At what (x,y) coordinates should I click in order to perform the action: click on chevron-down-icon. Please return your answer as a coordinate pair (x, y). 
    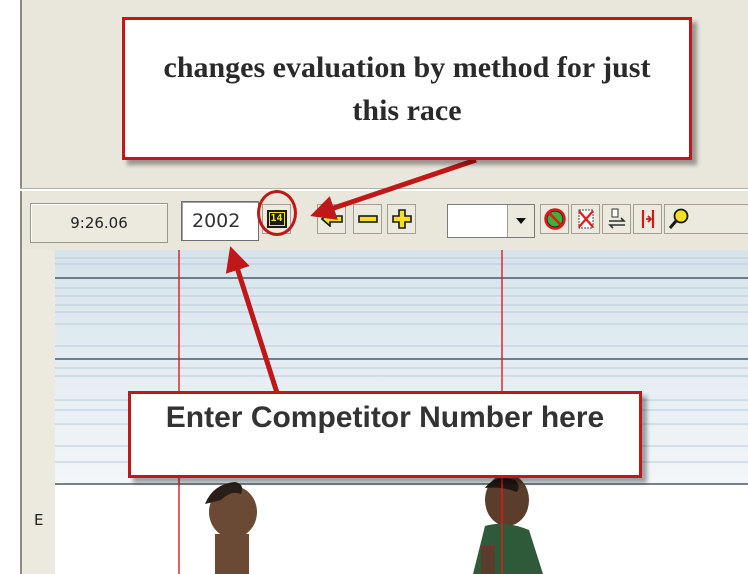
    Looking at the image, I should click on (520, 221).